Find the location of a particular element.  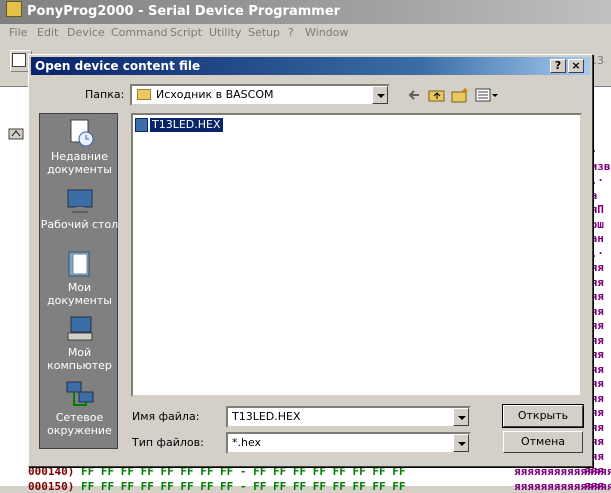

recent-documents-icon is located at coordinates (80, 133).